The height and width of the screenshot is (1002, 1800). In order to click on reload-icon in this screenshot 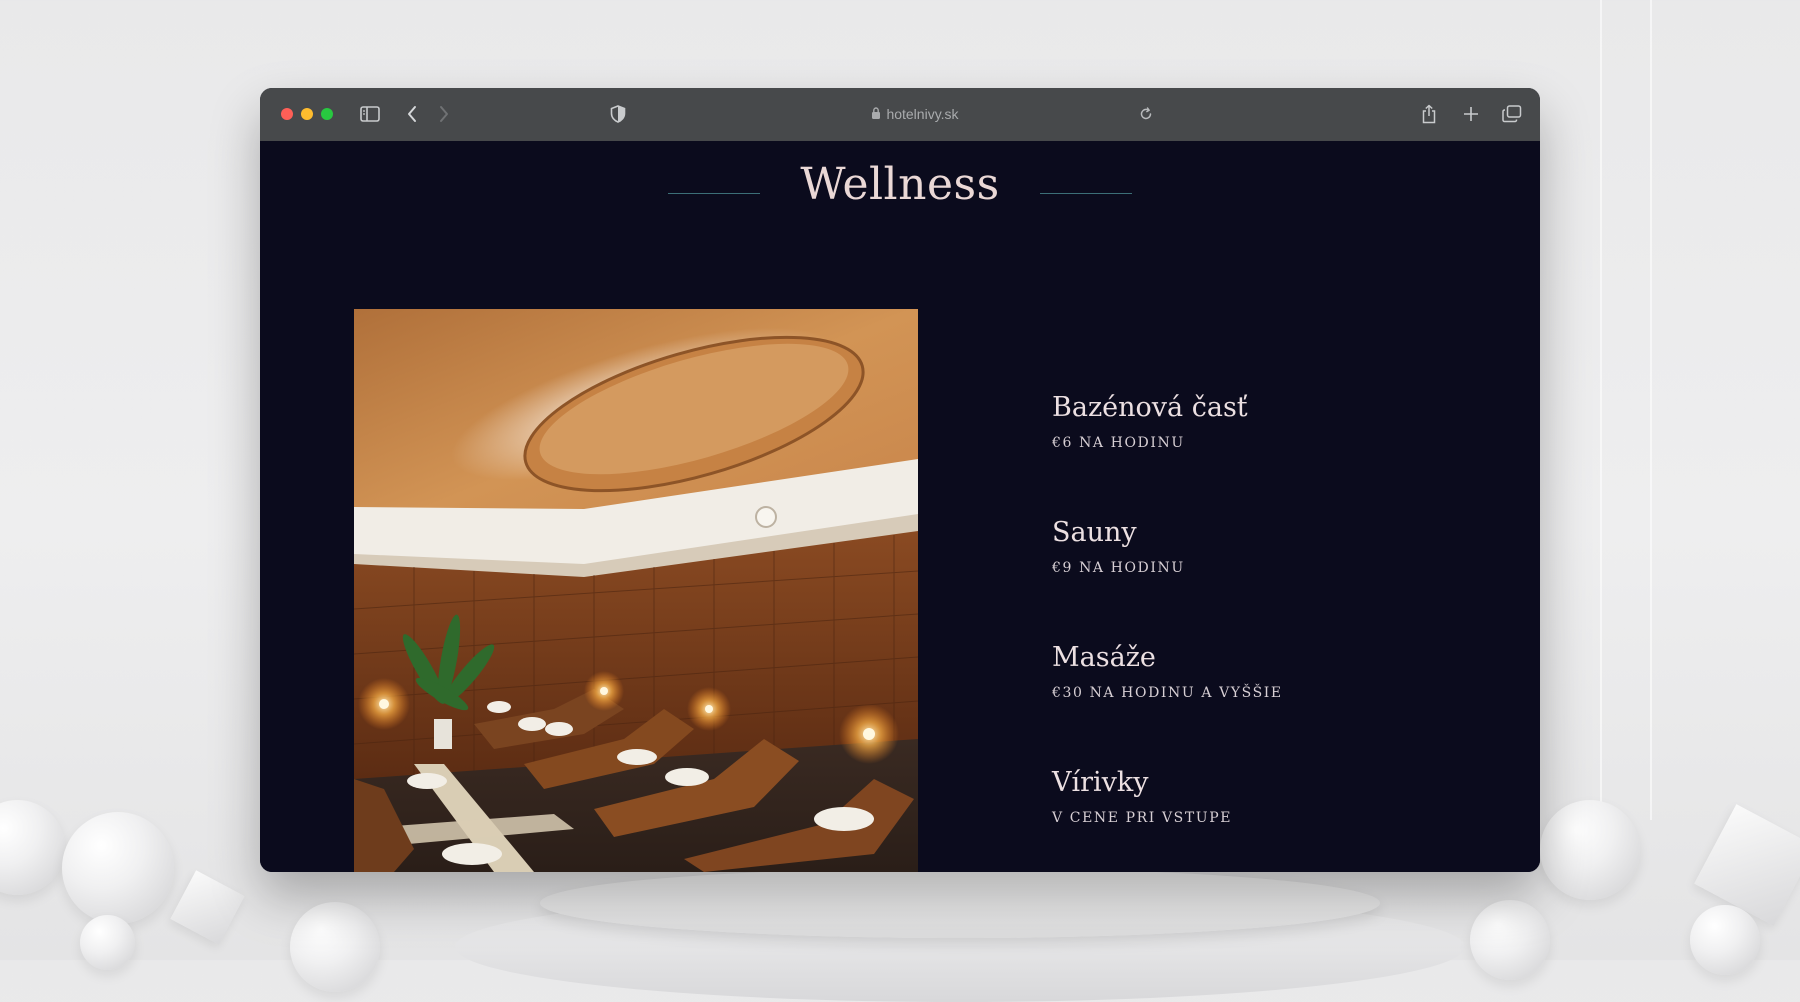, I will do `click(1146, 114)`.